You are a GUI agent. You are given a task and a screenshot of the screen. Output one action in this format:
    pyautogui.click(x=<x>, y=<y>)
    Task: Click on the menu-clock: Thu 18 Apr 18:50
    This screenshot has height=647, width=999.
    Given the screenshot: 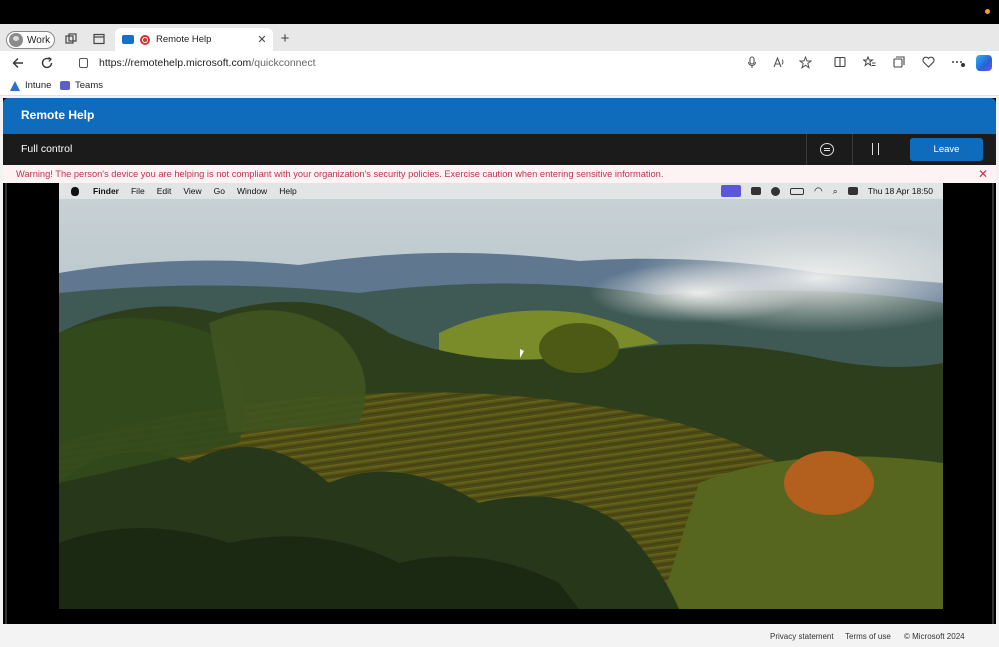 What is the action you would take?
    pyautogui.click(x=900, y=191)
    